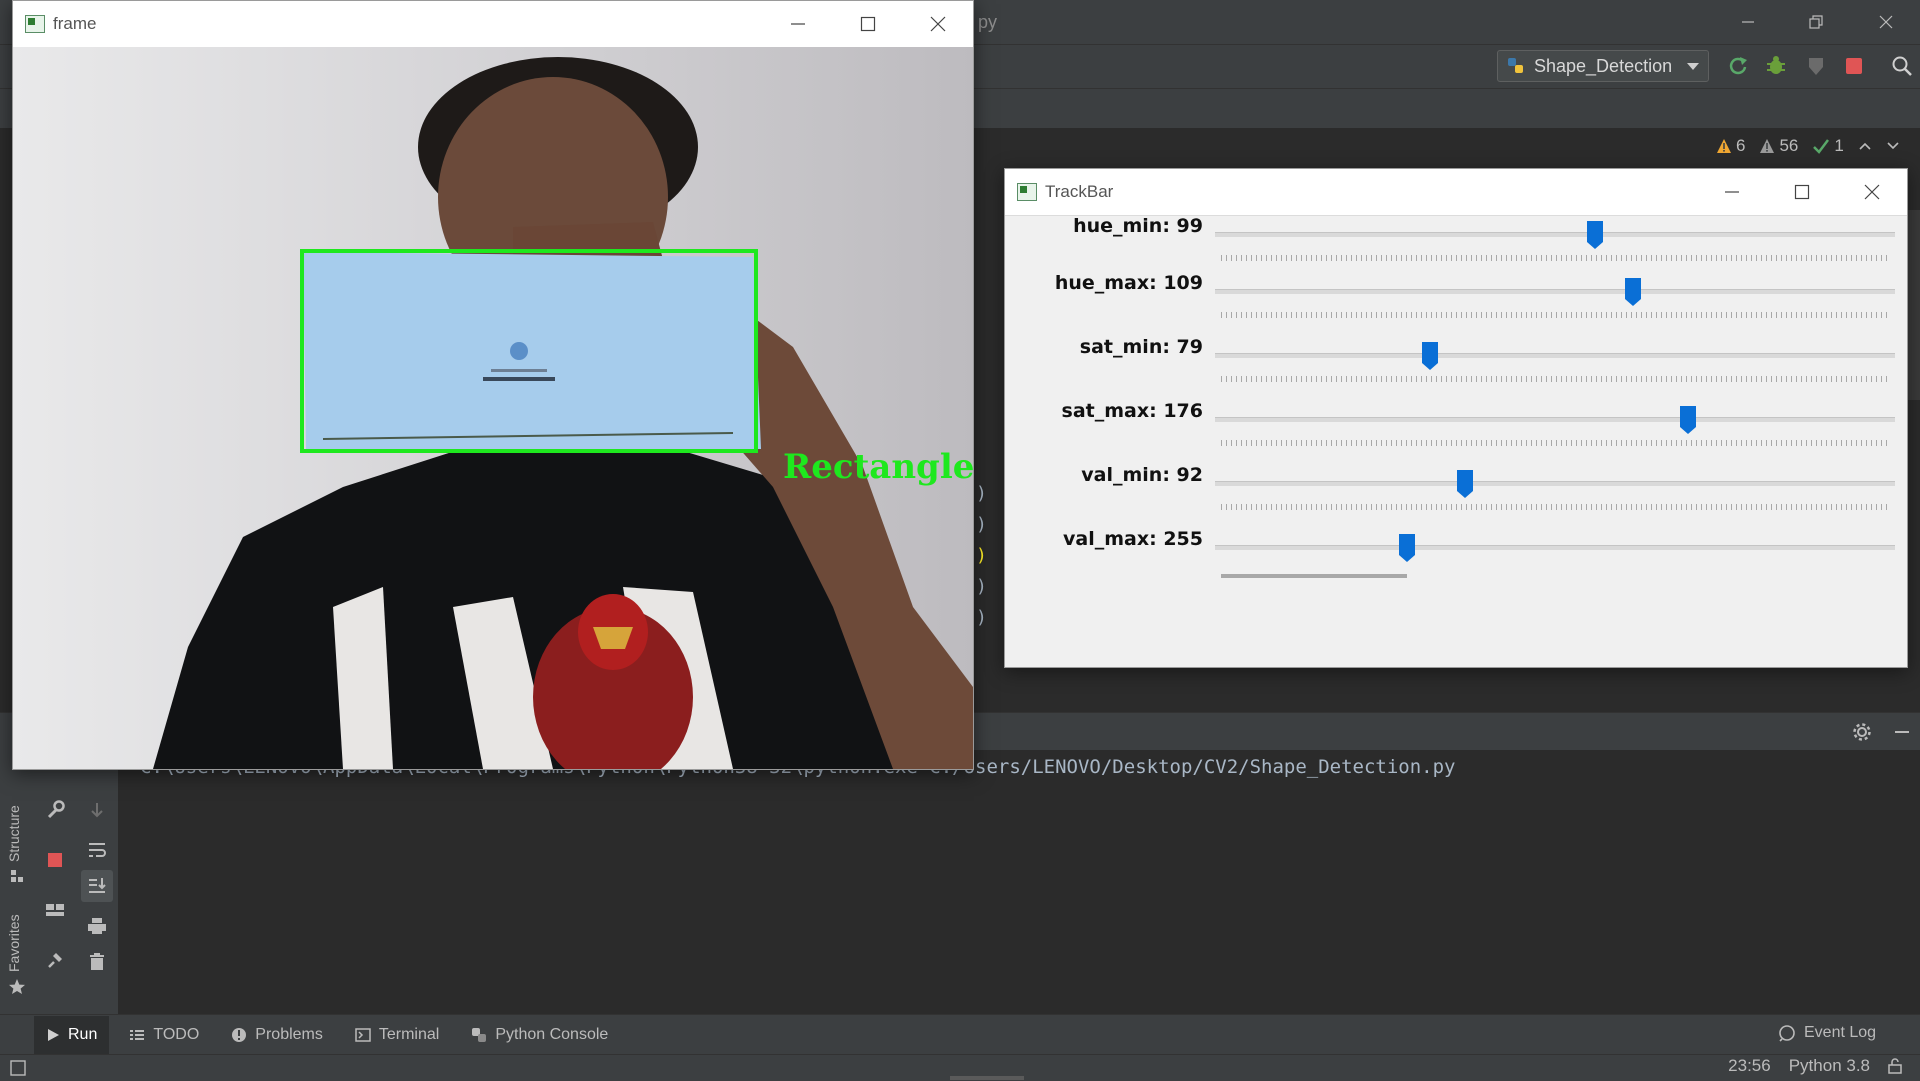 The height and width of the screenshot is (1081, 1920). I want to click on trackbar-window-title: TrackBar, so click(1079, 191).